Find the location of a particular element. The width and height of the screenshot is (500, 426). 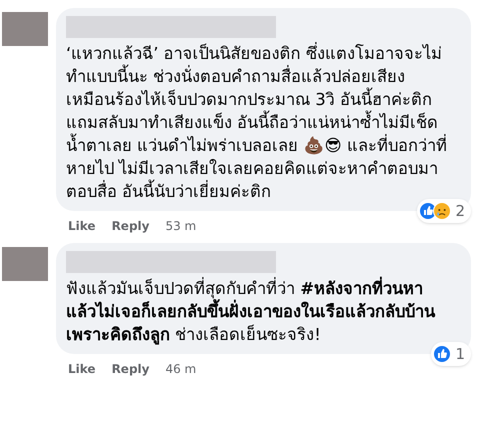

comment-timestamp: 46 m is located at coordinates (180, 369).